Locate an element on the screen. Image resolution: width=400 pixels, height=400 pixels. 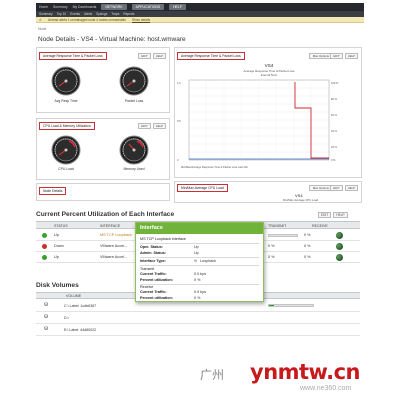
nav-item-summary: Summary is located at coordinates (60, 7).